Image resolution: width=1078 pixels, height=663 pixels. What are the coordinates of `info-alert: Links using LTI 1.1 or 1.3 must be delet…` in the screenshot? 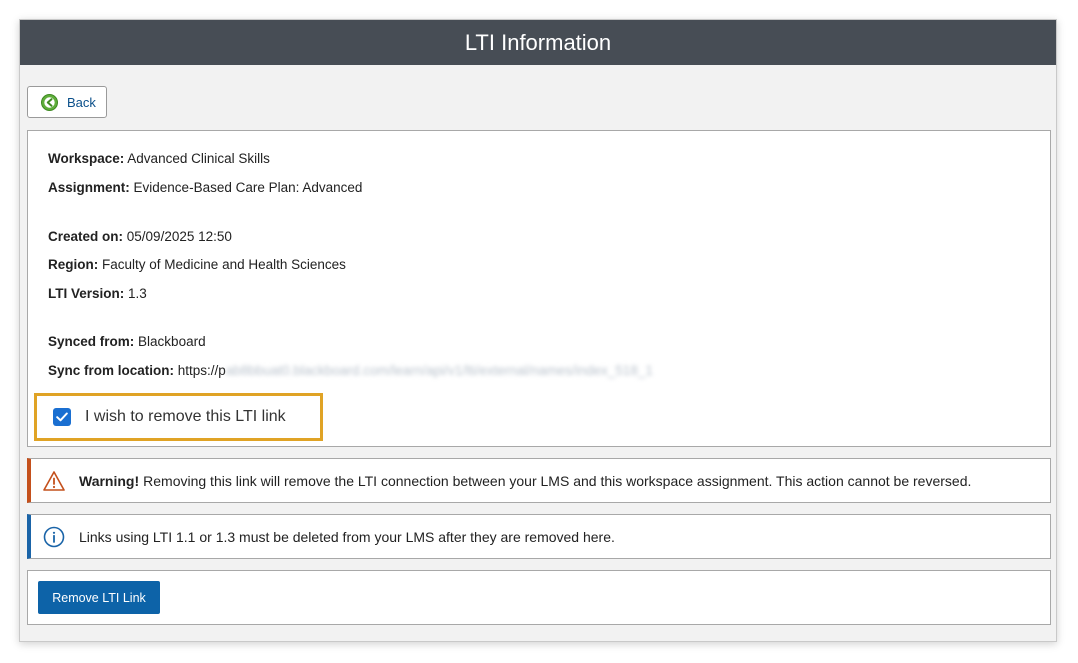 It's located at (539, 536).